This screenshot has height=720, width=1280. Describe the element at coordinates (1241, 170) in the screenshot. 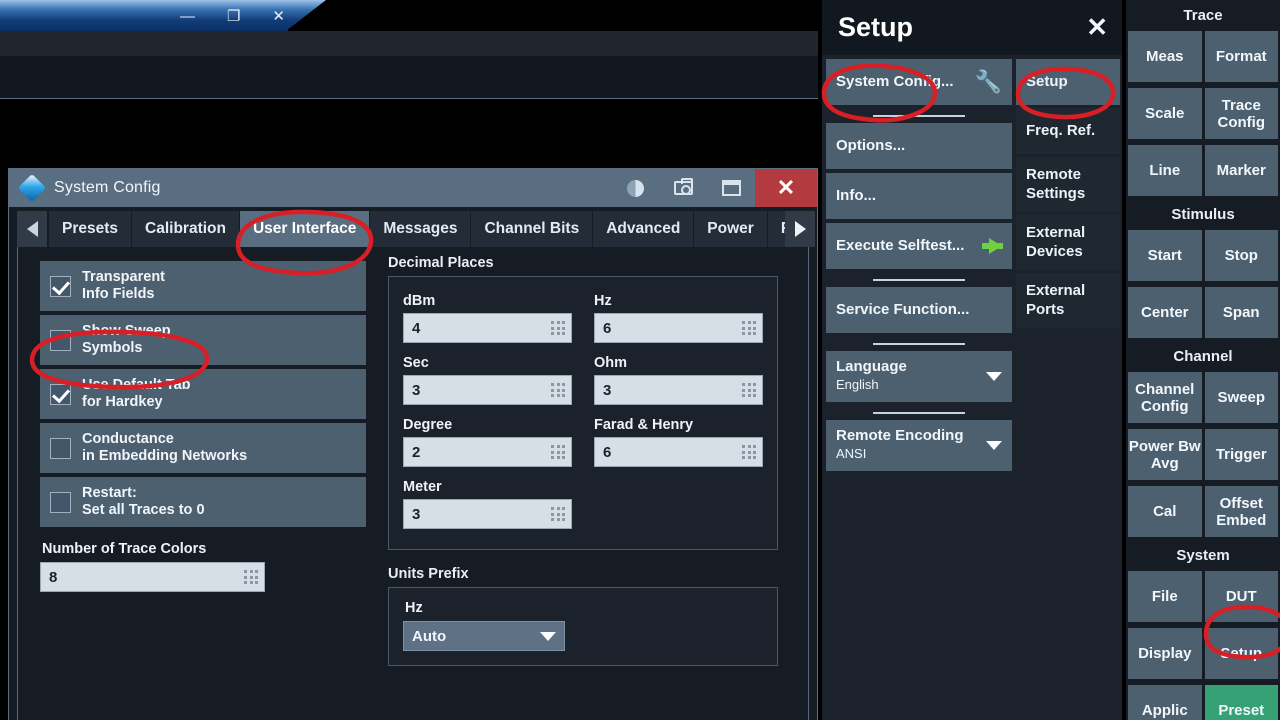

I see `hardkey-marker: Marker` at that location.